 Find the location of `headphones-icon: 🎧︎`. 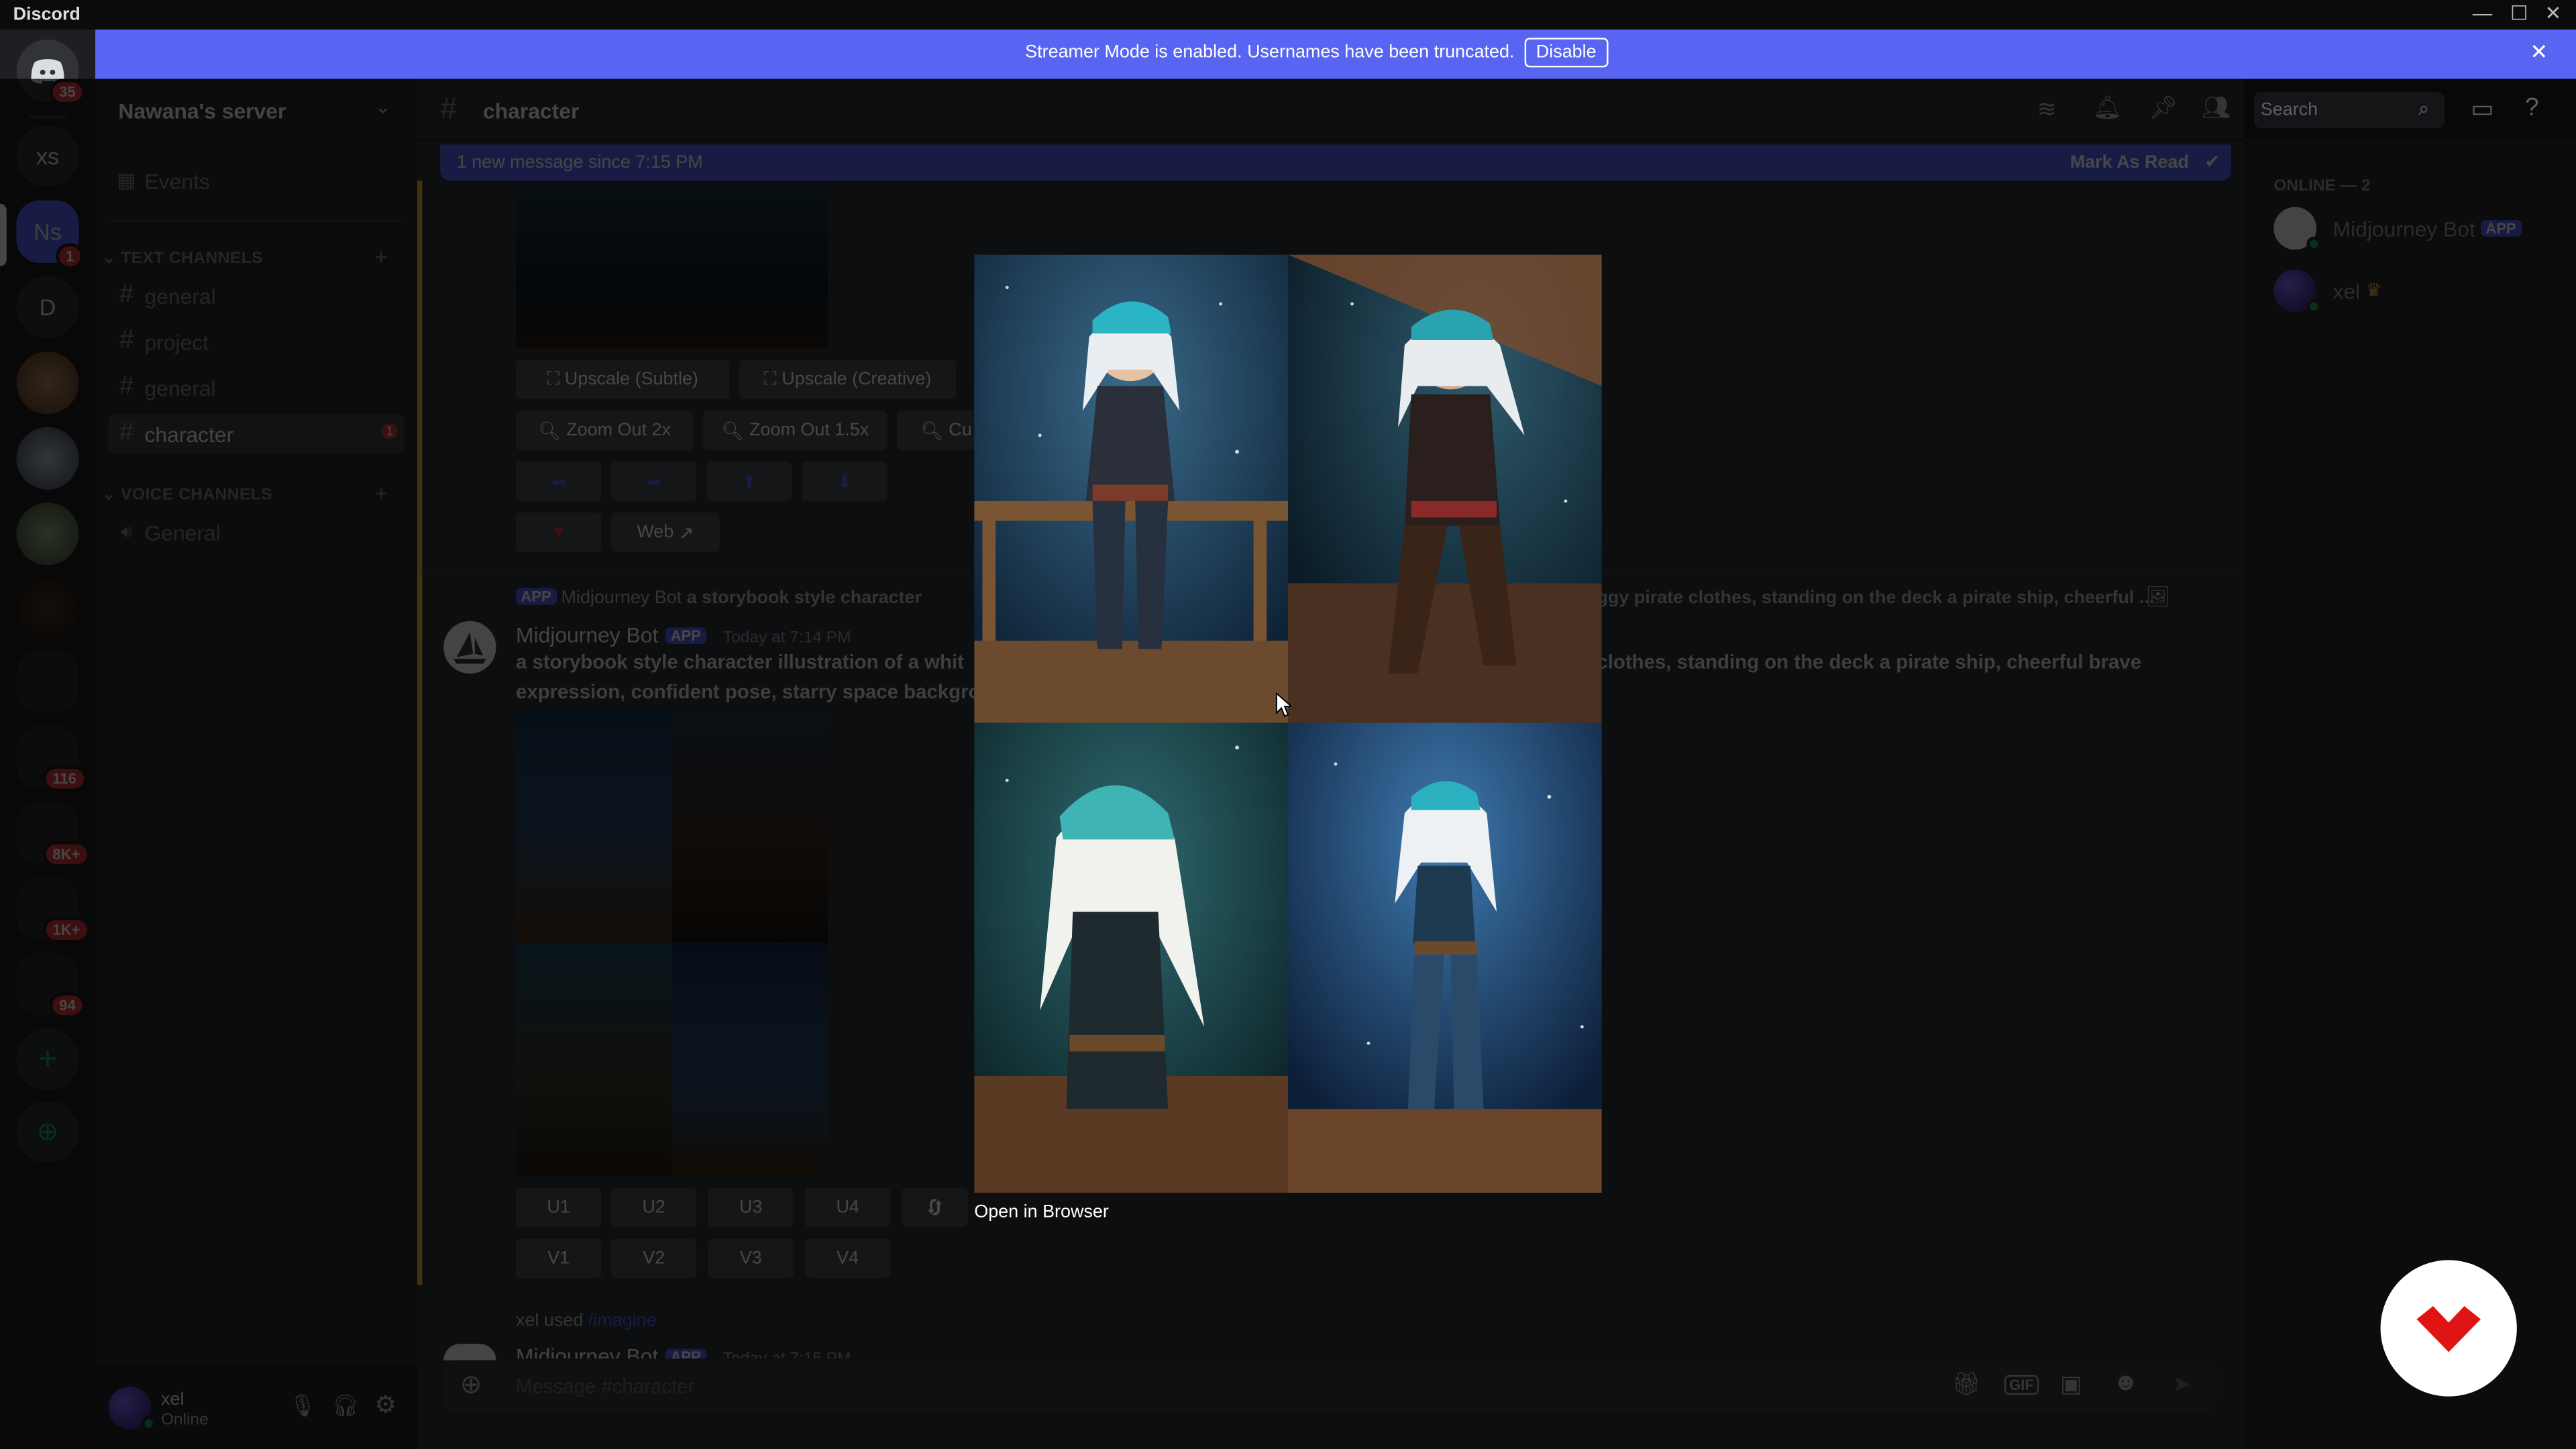

headphones-icon: 🎧︎ is located at coordinates (345, 1406).